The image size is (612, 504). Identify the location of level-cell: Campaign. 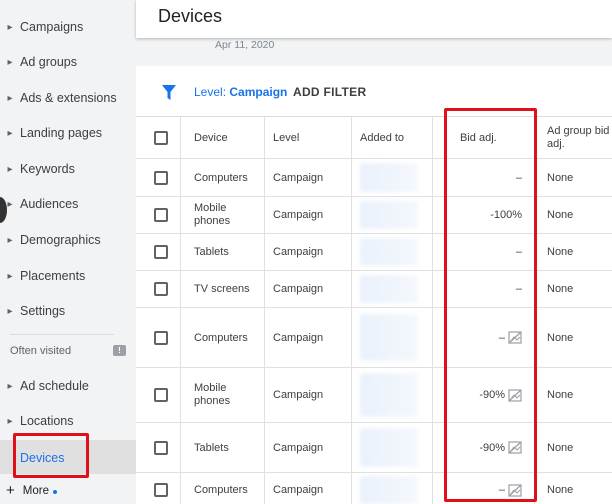
(298, 289).